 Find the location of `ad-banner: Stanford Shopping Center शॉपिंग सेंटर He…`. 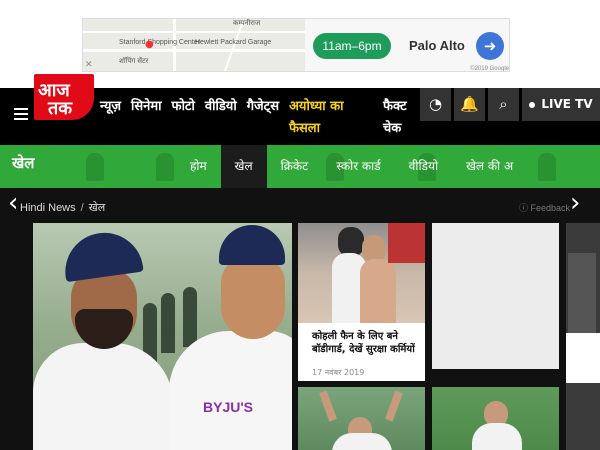

ad-banner: Stanford Shopping Center शॉपिंग सेंटर He… is located at coordinates (296, 45).